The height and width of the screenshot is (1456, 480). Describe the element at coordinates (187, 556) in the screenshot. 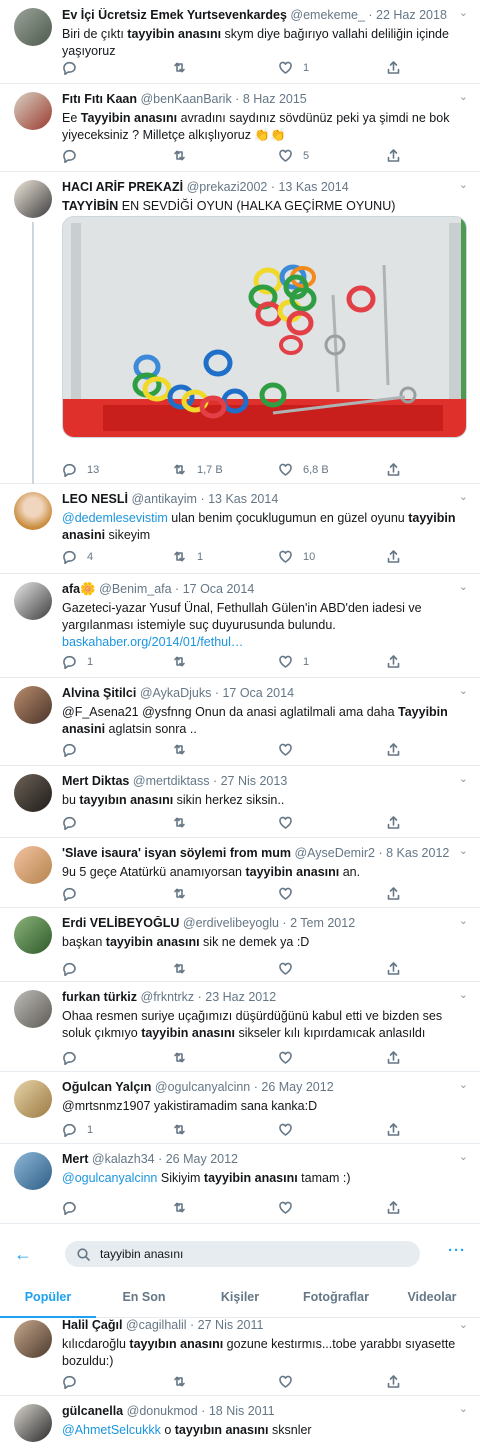

I see `retweet-button: 1` at that location.